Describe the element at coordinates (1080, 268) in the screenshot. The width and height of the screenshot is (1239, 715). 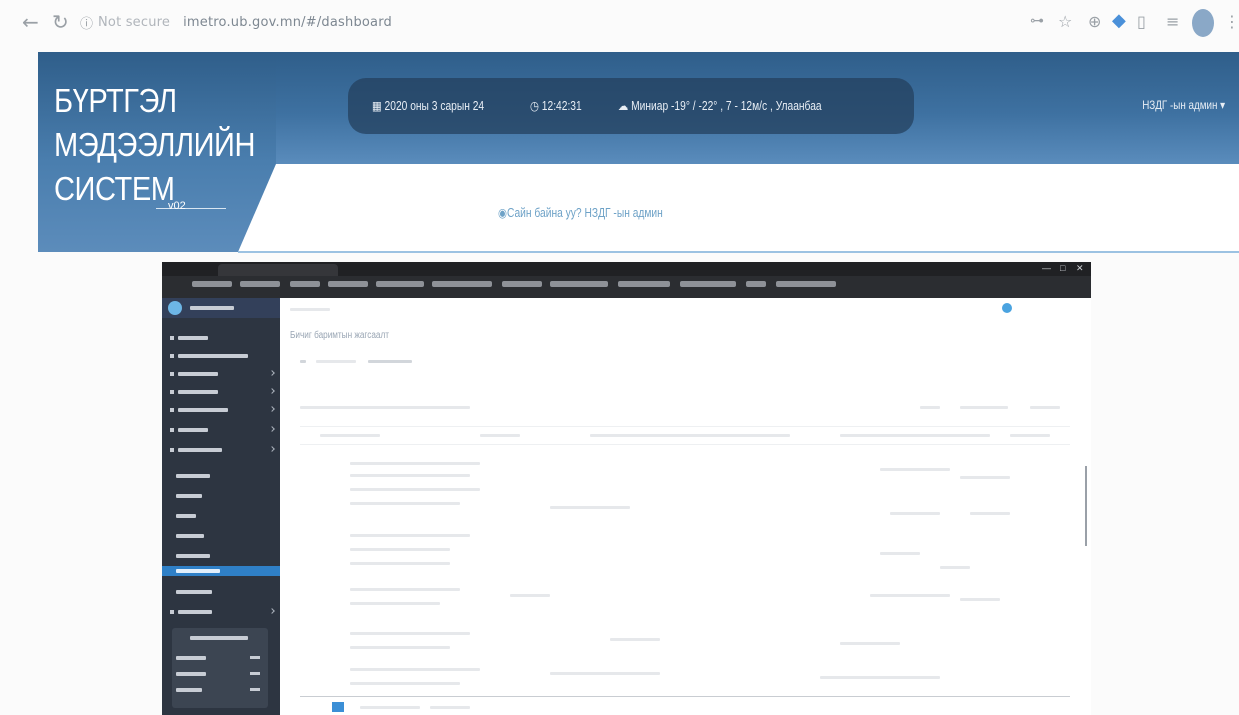
I see `close-icon: ✕` at that location.